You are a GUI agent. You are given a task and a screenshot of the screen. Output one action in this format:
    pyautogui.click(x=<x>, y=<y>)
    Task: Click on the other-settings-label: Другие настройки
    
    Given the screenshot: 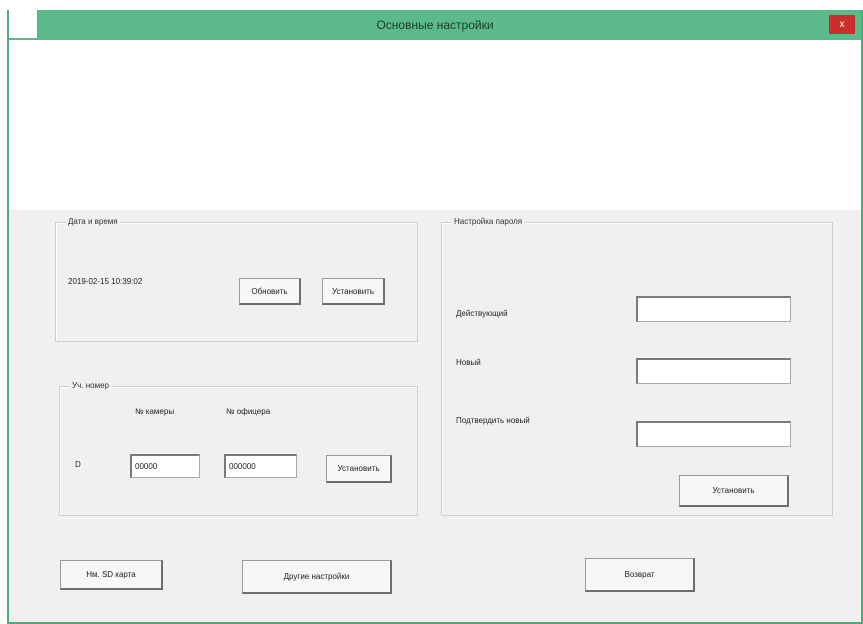 What is the action you would take?
    pyautogui.click(x=316, y=576)
    